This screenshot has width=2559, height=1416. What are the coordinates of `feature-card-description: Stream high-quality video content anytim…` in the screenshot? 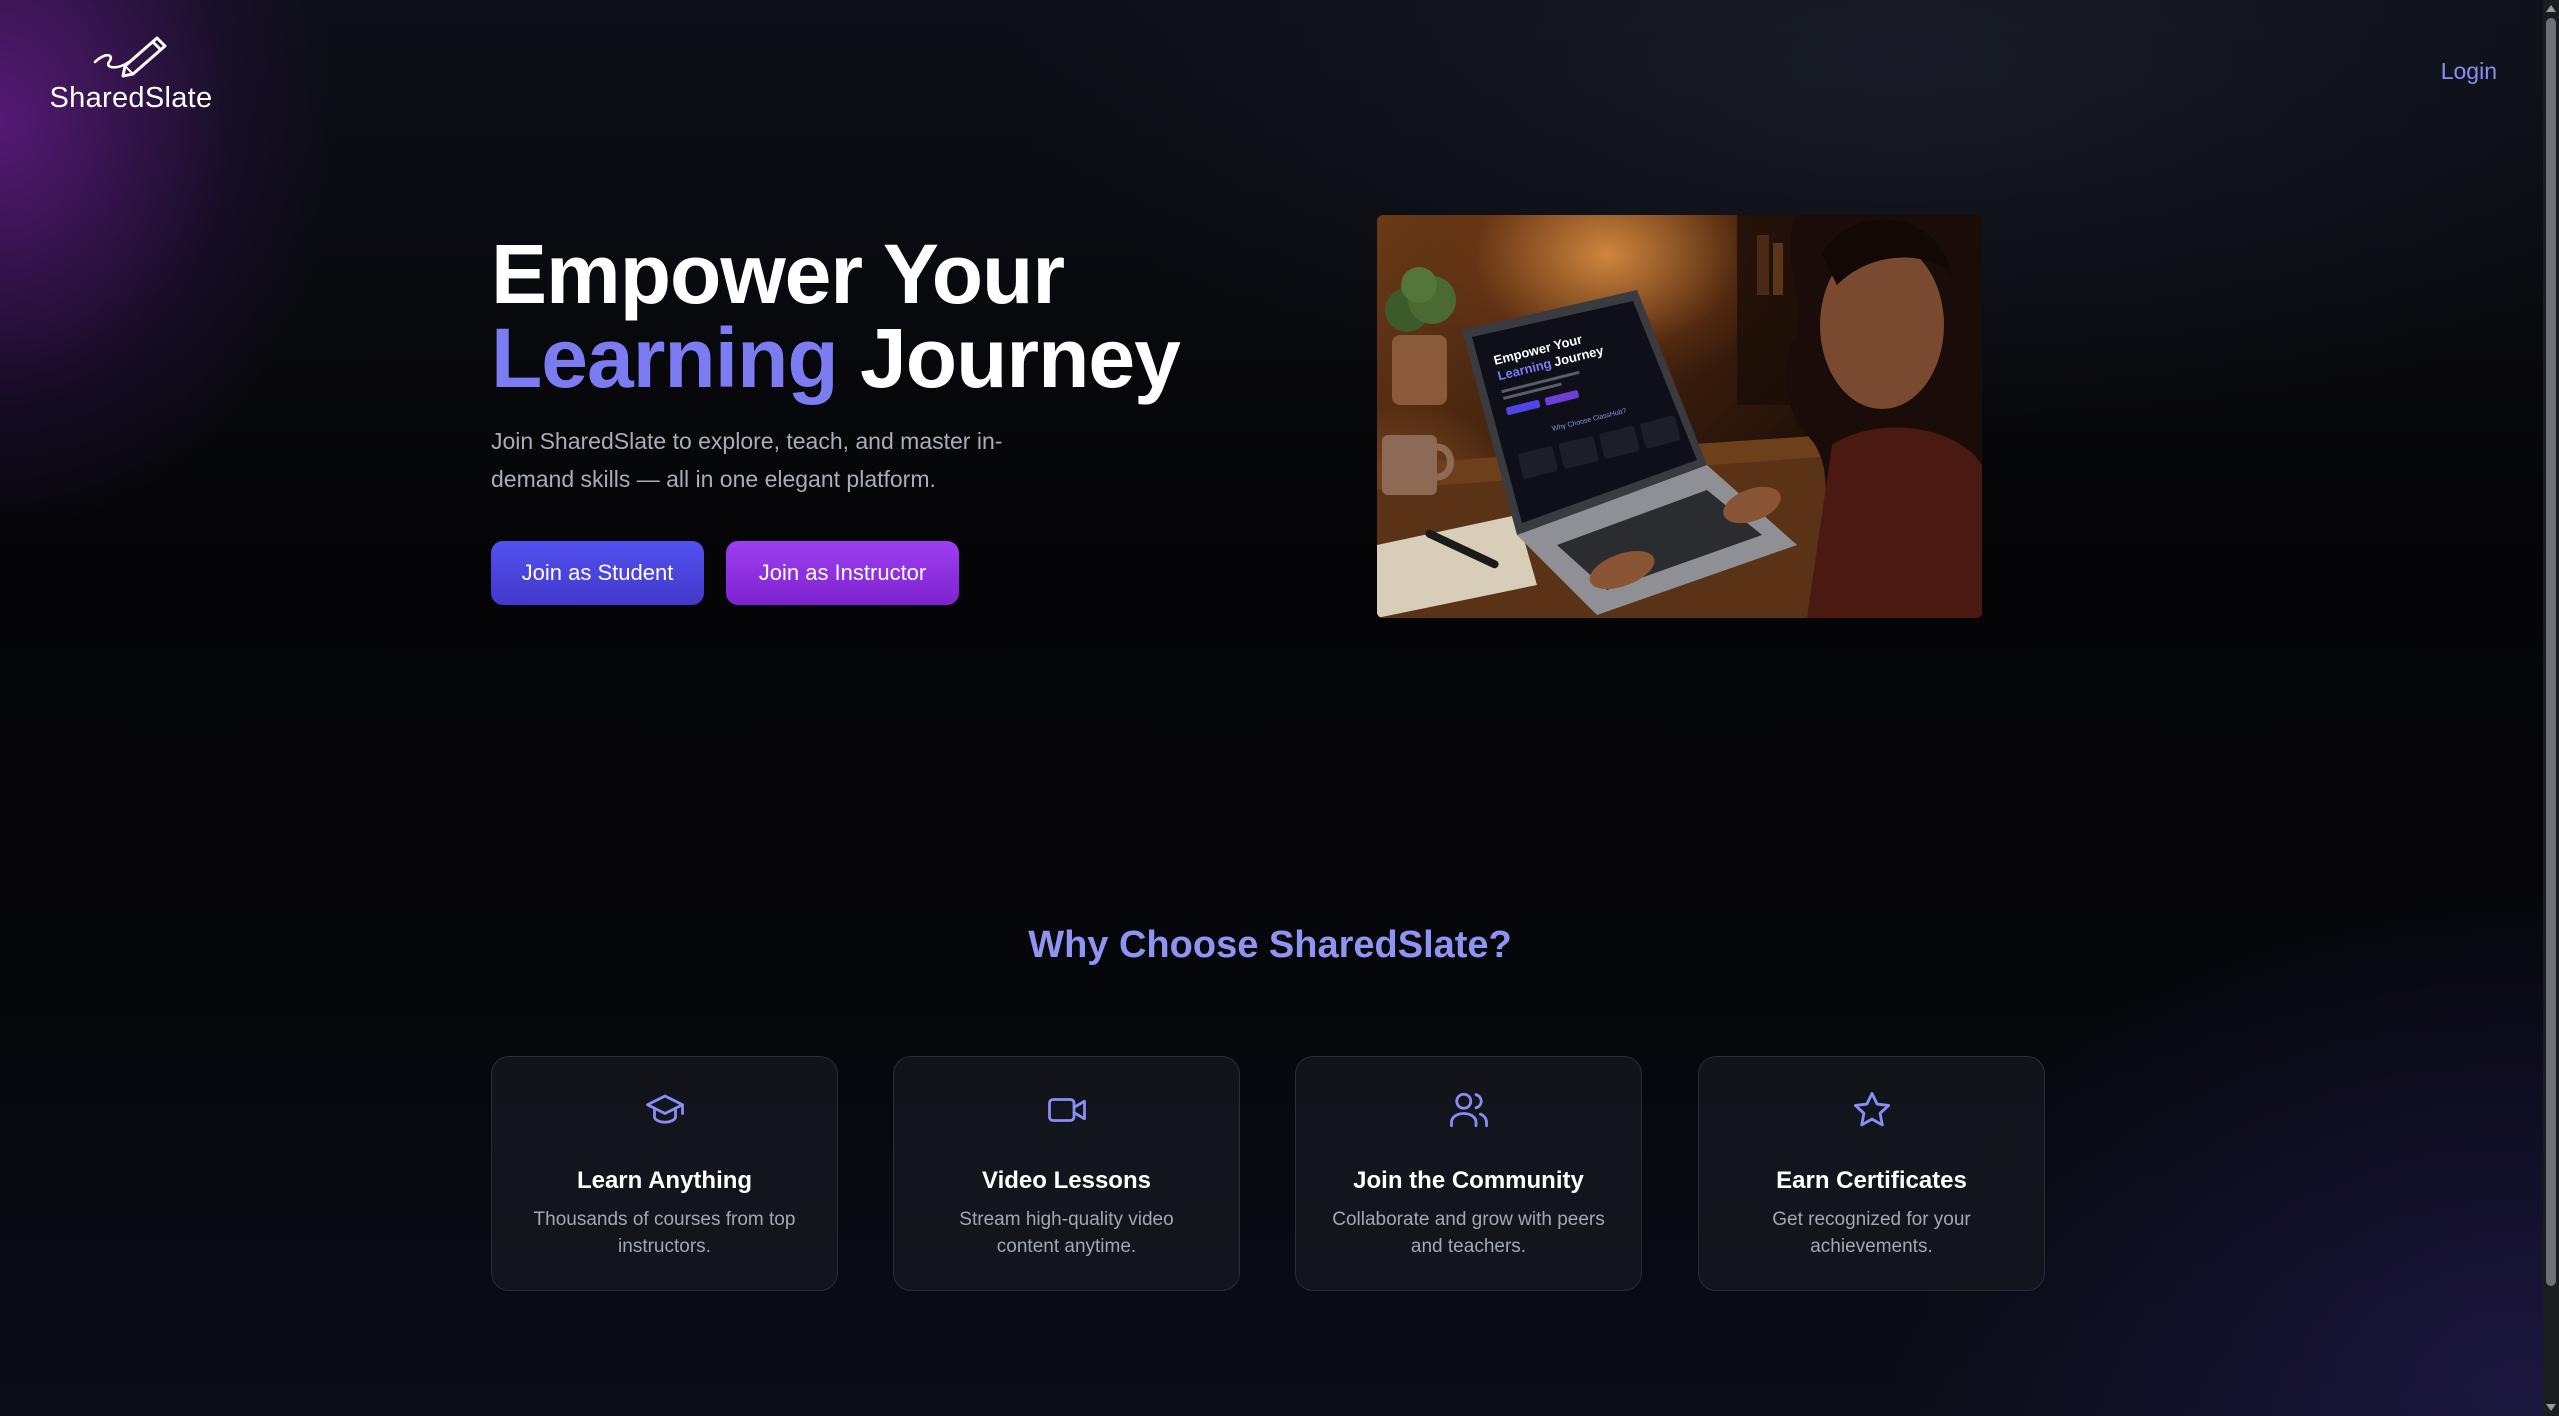 It's located at (1066, 1233).